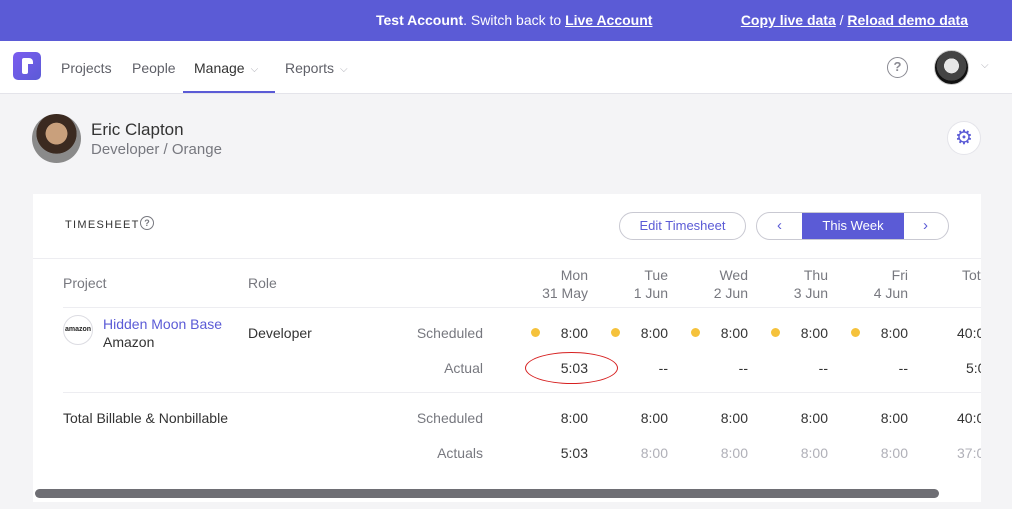  I want to click on demo-data-actions: Copy live data / Reload demo data, so click(854, 20).